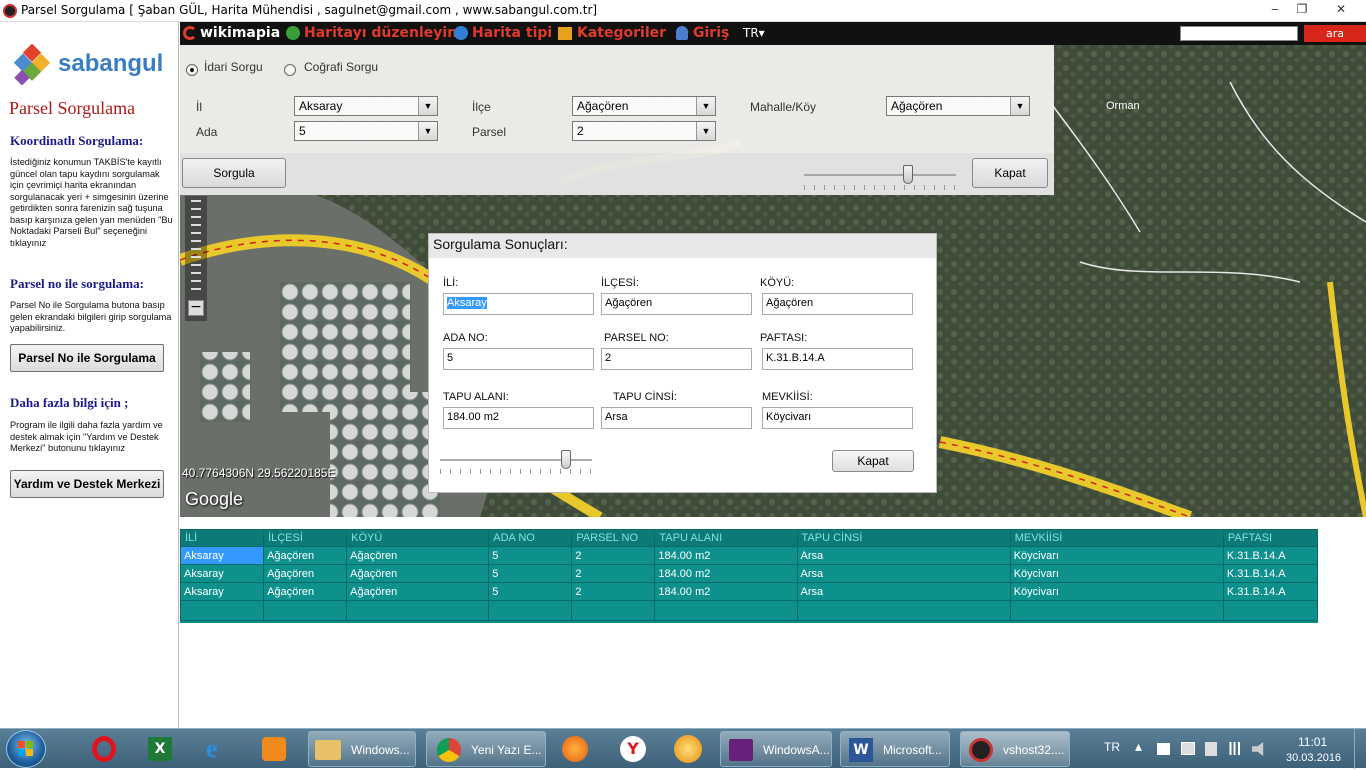 This screenshot has height=770, width=1366. What do you see at coordinates (726, 538) in the screenshot?
I see `column-header: TAPU ALANI` at bounding box center [726, 538].